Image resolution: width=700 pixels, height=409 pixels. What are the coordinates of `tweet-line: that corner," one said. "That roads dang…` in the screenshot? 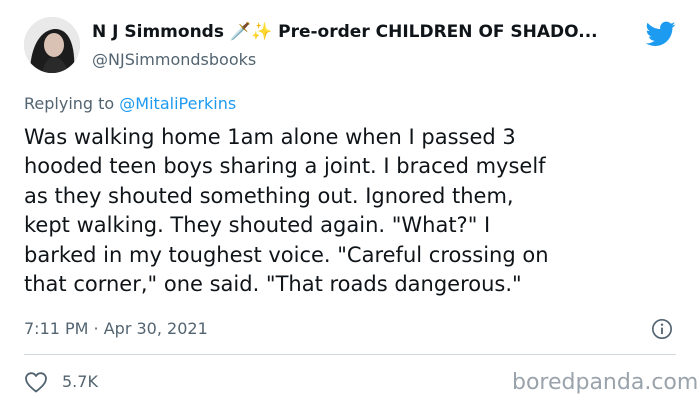 It's located at (273, 284).